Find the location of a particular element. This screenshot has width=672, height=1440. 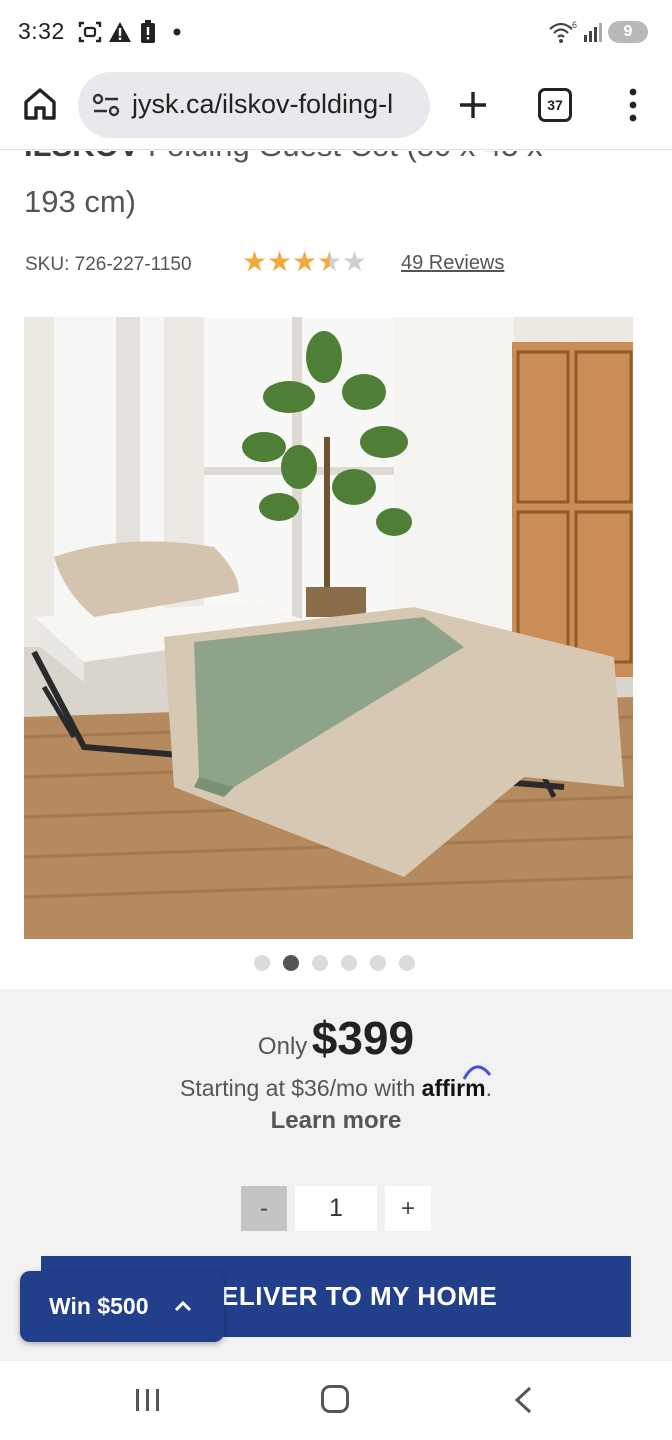

new-tab-icon is located at coordinates (473, 105).